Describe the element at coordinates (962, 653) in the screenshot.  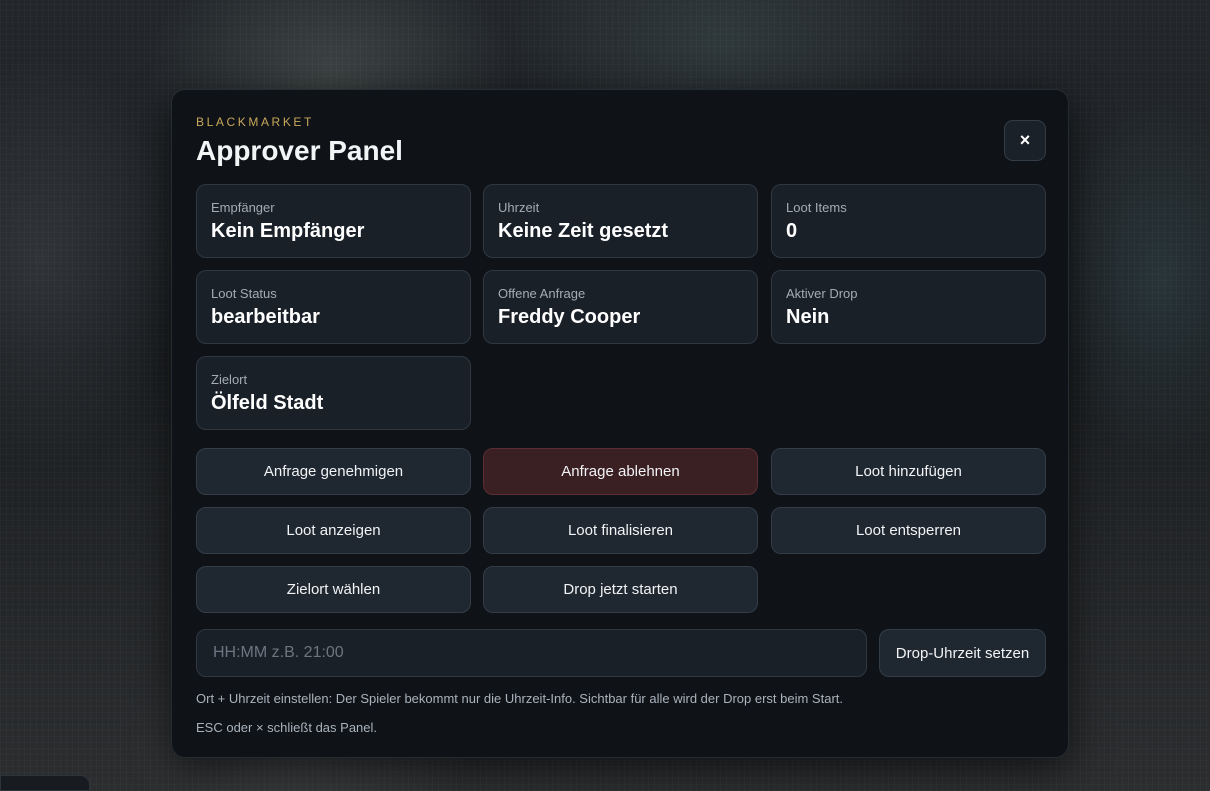
I see `set-drop-time-button: Drop-Uhrzeit setzen` at that location.